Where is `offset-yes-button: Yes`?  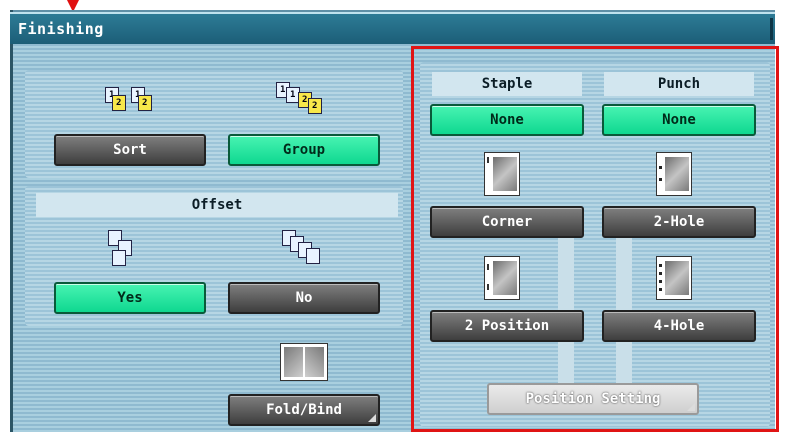 offset-yes-button: Yes is located at coordinates (130, 298).